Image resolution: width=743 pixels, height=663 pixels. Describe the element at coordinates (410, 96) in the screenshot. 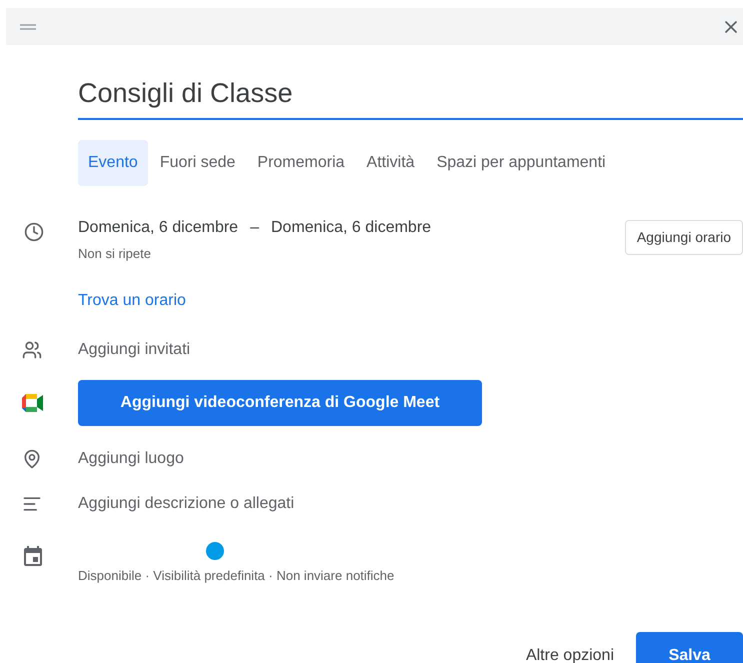

I see `title-field: Consigli di Classe` at that location.